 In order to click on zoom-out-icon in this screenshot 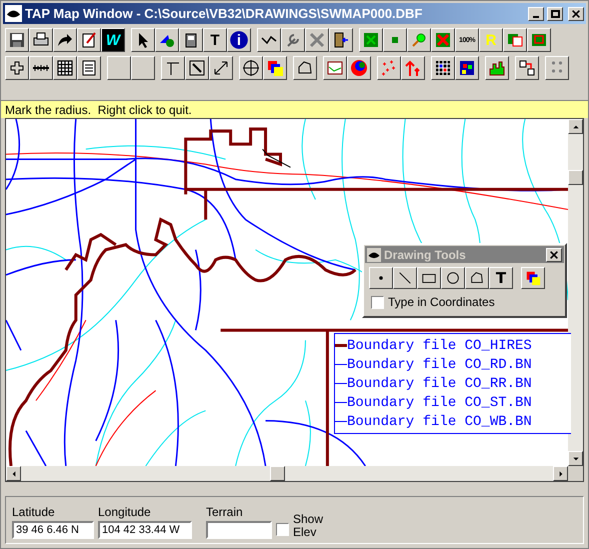, I will do `click(539, 40)`.